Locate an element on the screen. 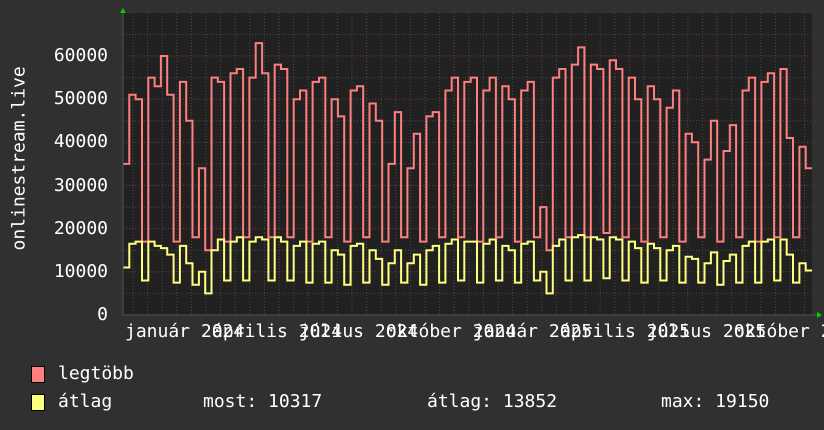 Image resolution: width=824 pixels, height=430 pixels. y-tick-label: 60000 is located at coordinates (80, 55).